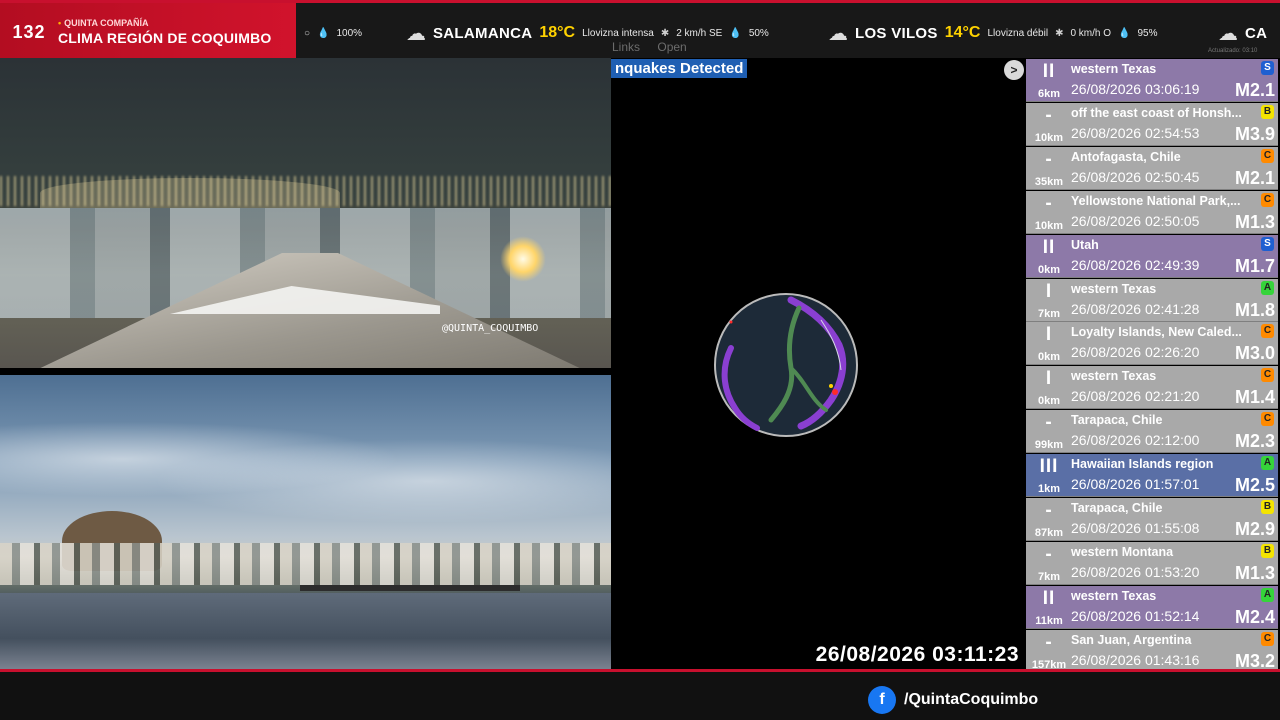 This screenshot has width=1280, height=720. What do you see at coordinates (626, 47) in the screenshot?
I see `links-item: Links` at bounding box center [626, 47].